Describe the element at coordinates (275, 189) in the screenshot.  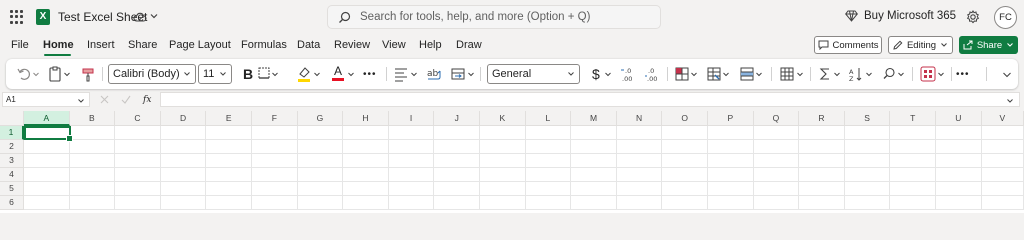
I see `cell-f5` at that location.